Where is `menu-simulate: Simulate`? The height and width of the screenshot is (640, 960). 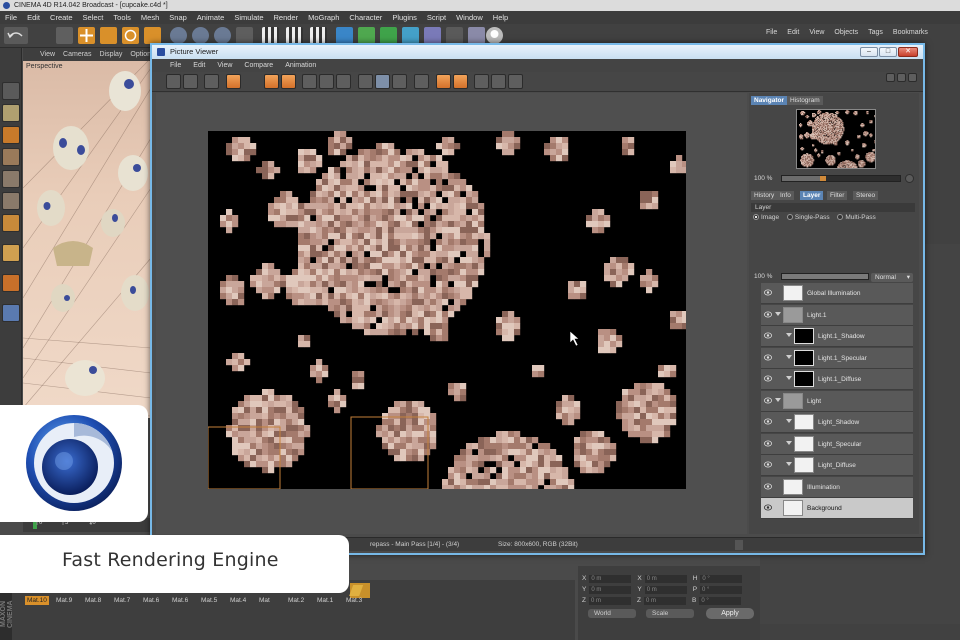
menu-simulate: Simulate is located at coordinates (248, 17).